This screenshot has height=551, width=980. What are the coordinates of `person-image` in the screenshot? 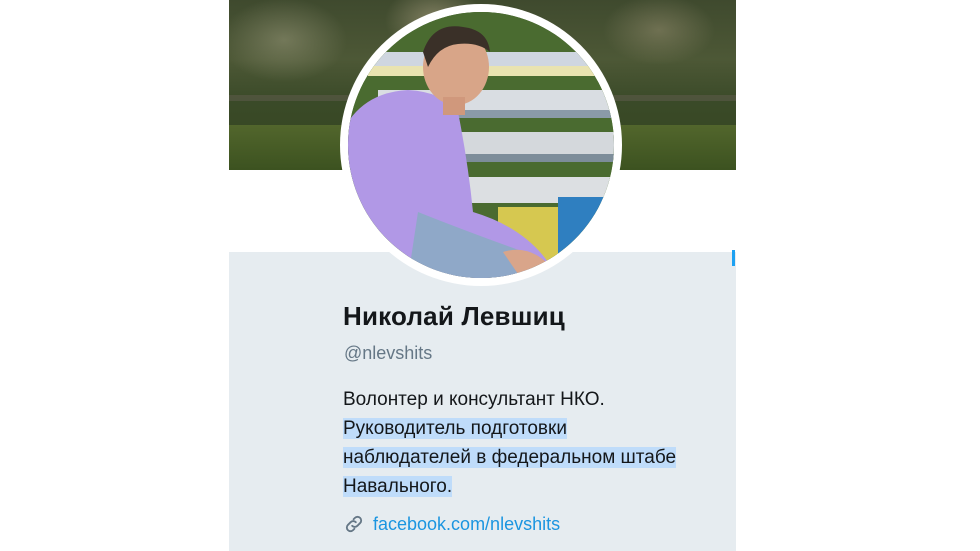 It's located at (448, 152).